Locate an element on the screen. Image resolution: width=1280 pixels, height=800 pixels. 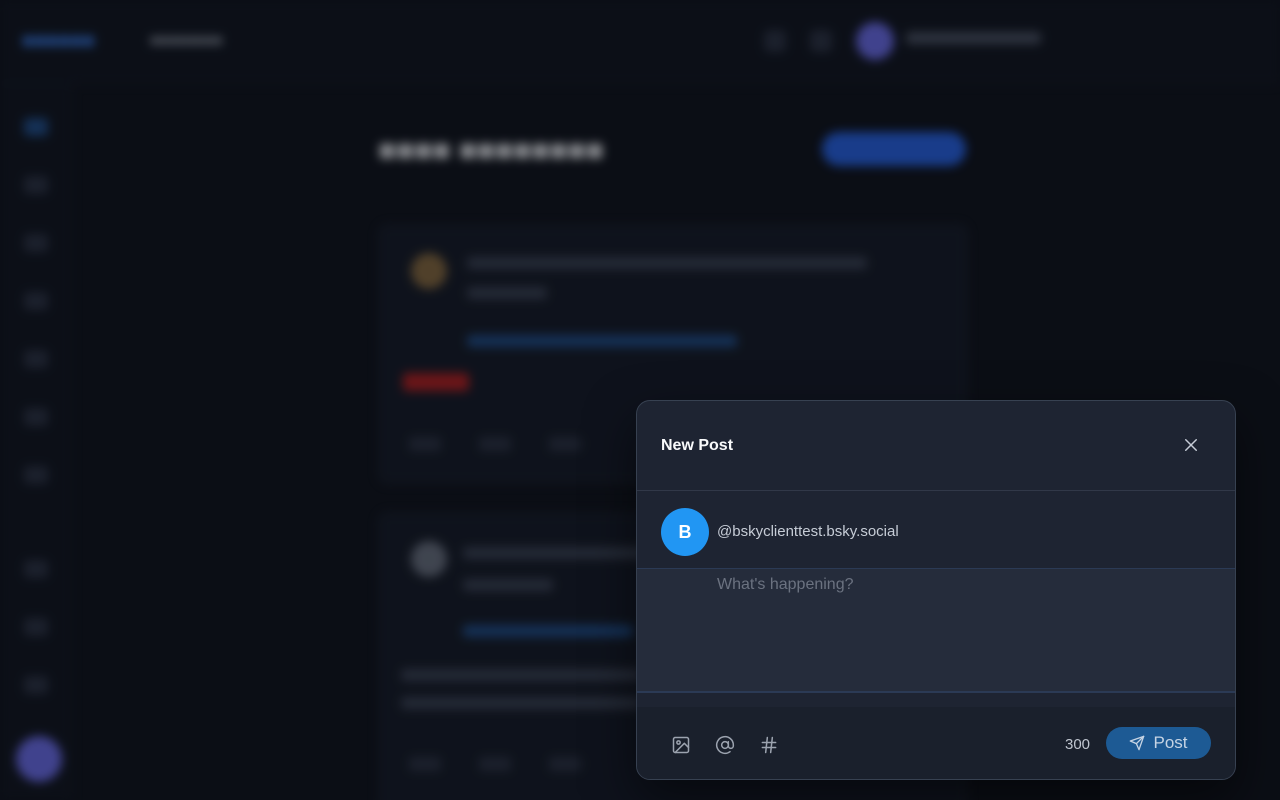
close-button is located at coordinates (1191, 445).